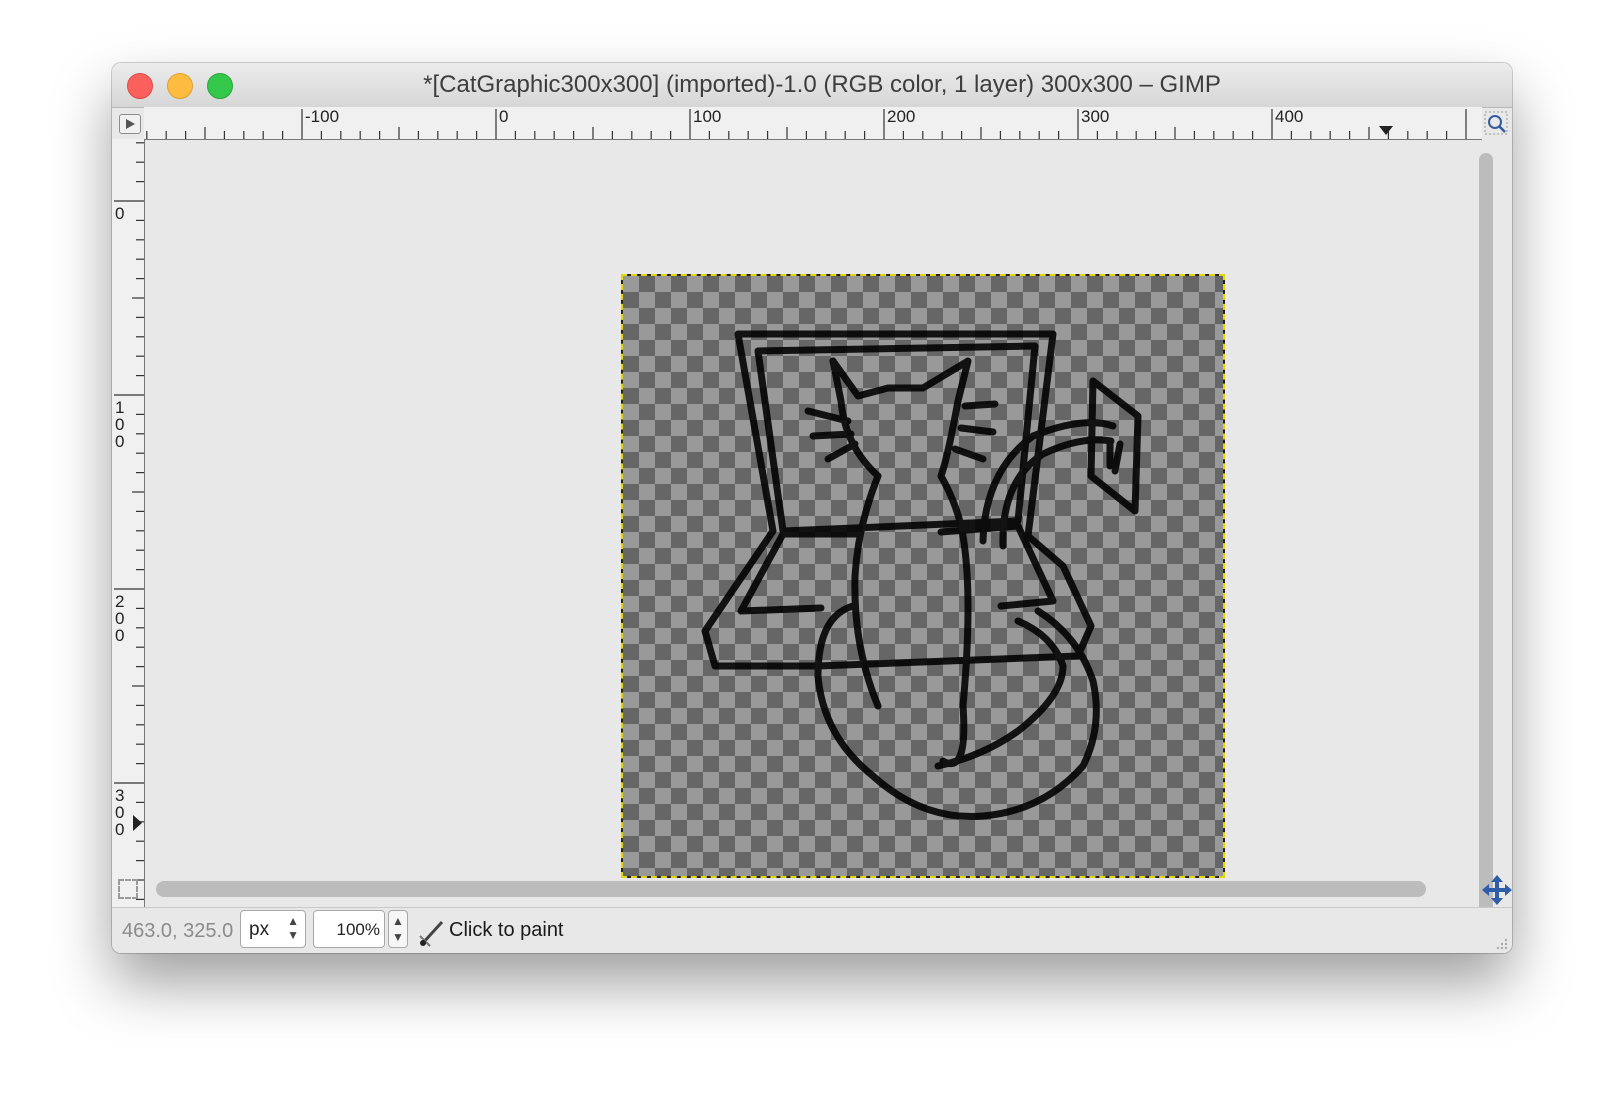 The width and height of the screenshot is (1620, 1112). I want to click on triangle-right-icon, so click(130, 124).